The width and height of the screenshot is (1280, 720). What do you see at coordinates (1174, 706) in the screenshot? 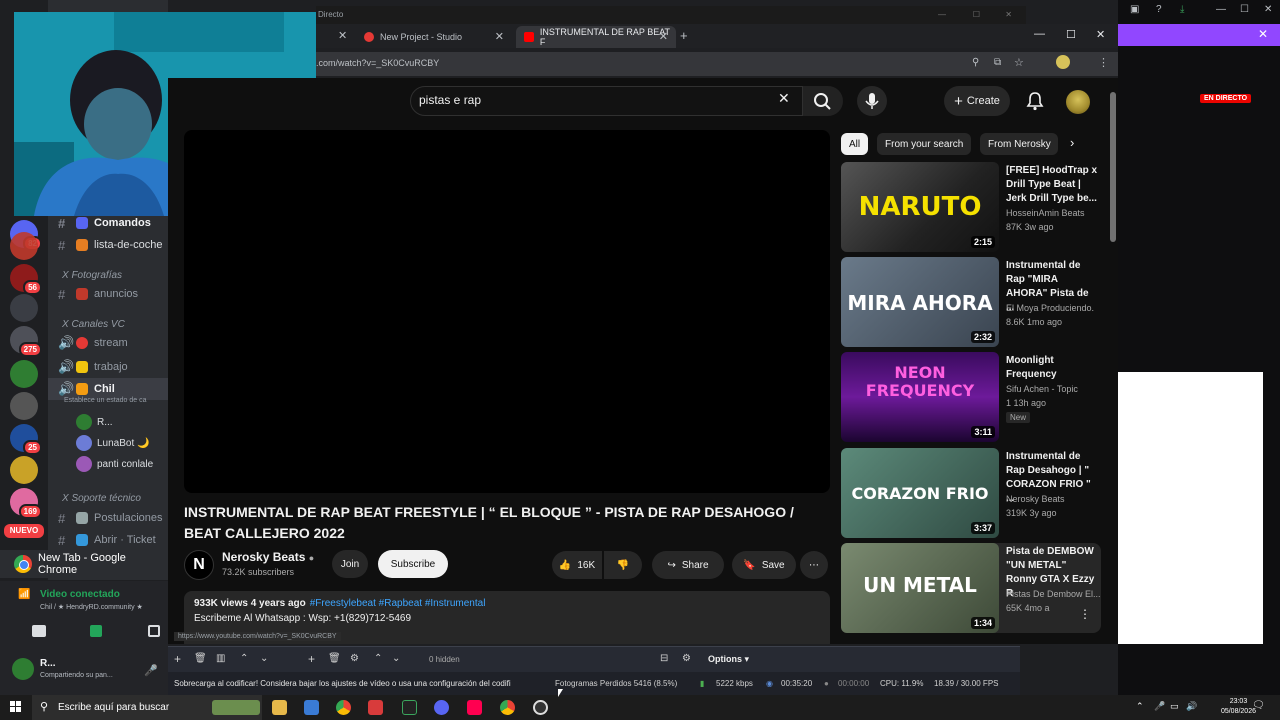
I see `network-icon: ▭` at bounding box center [1174, 706].